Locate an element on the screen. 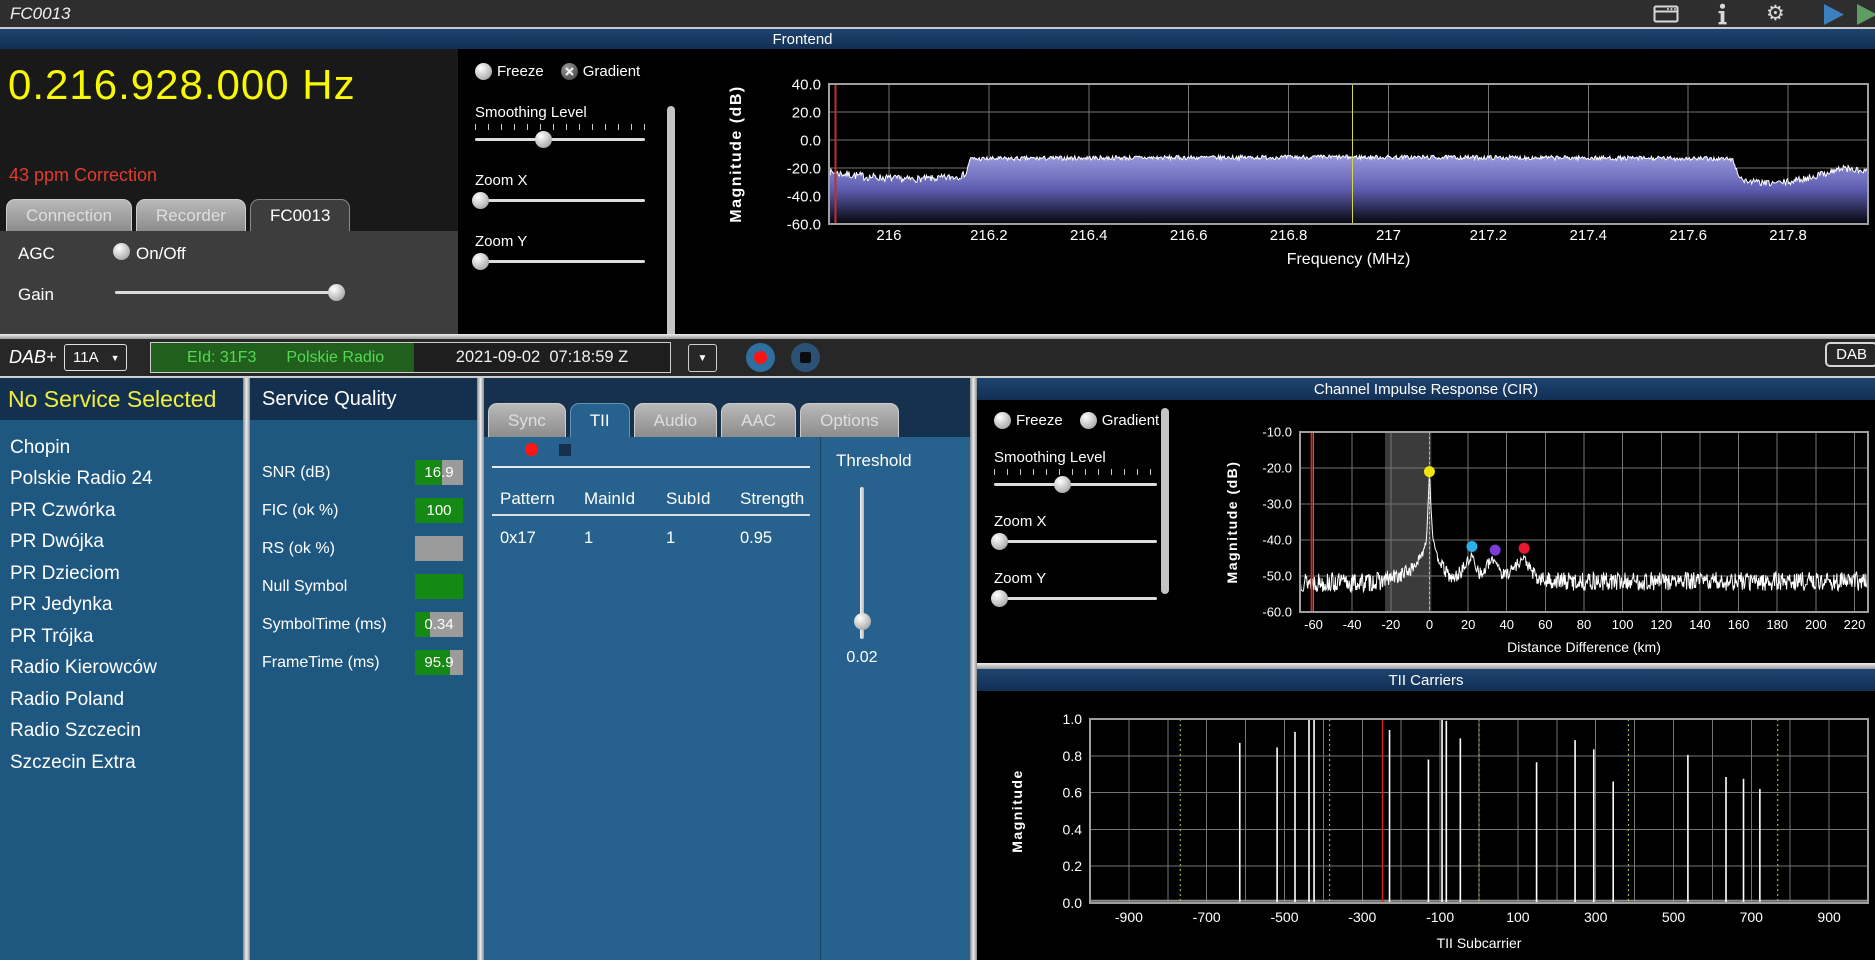 The width and height of the screenshot is (1875, 960). svg-text: 1.0 is located at coordinates (1073, 719).